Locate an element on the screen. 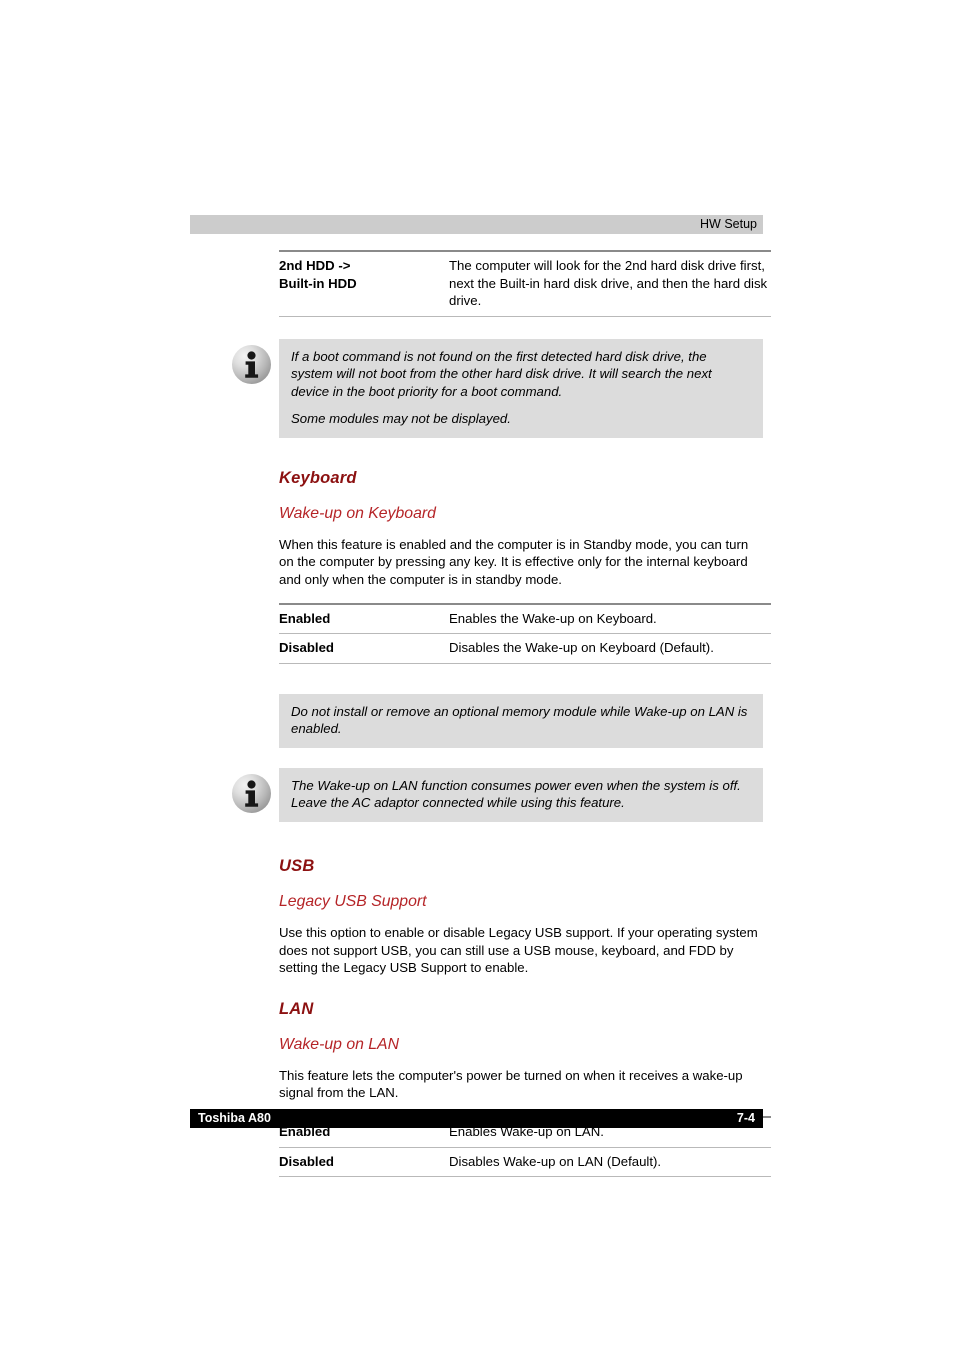 The image size is (954, 1351). footer-product-name: Toshiba A80 is located at coordinates (234, 1118).